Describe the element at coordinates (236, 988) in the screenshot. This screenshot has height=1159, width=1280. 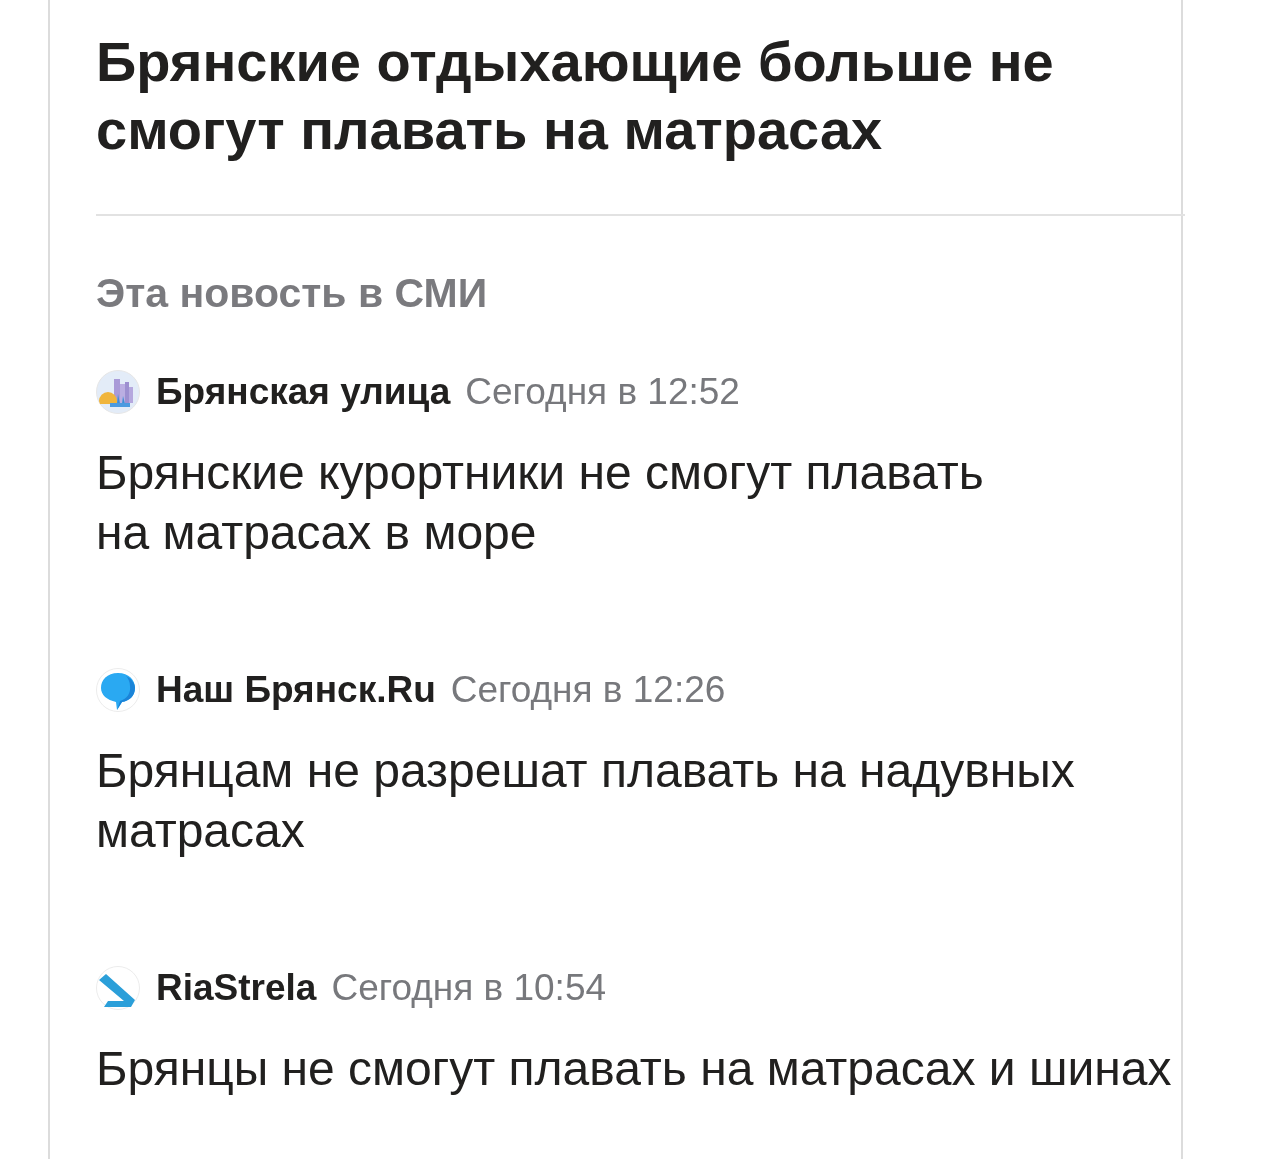
I see `source-link: RiaStrela` at that location.